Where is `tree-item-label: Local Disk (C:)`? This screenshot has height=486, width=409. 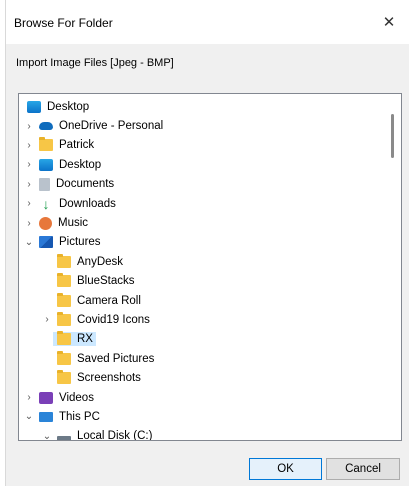 tree-item-label: Local Disk (C:) is located at coordinates (115, 435).